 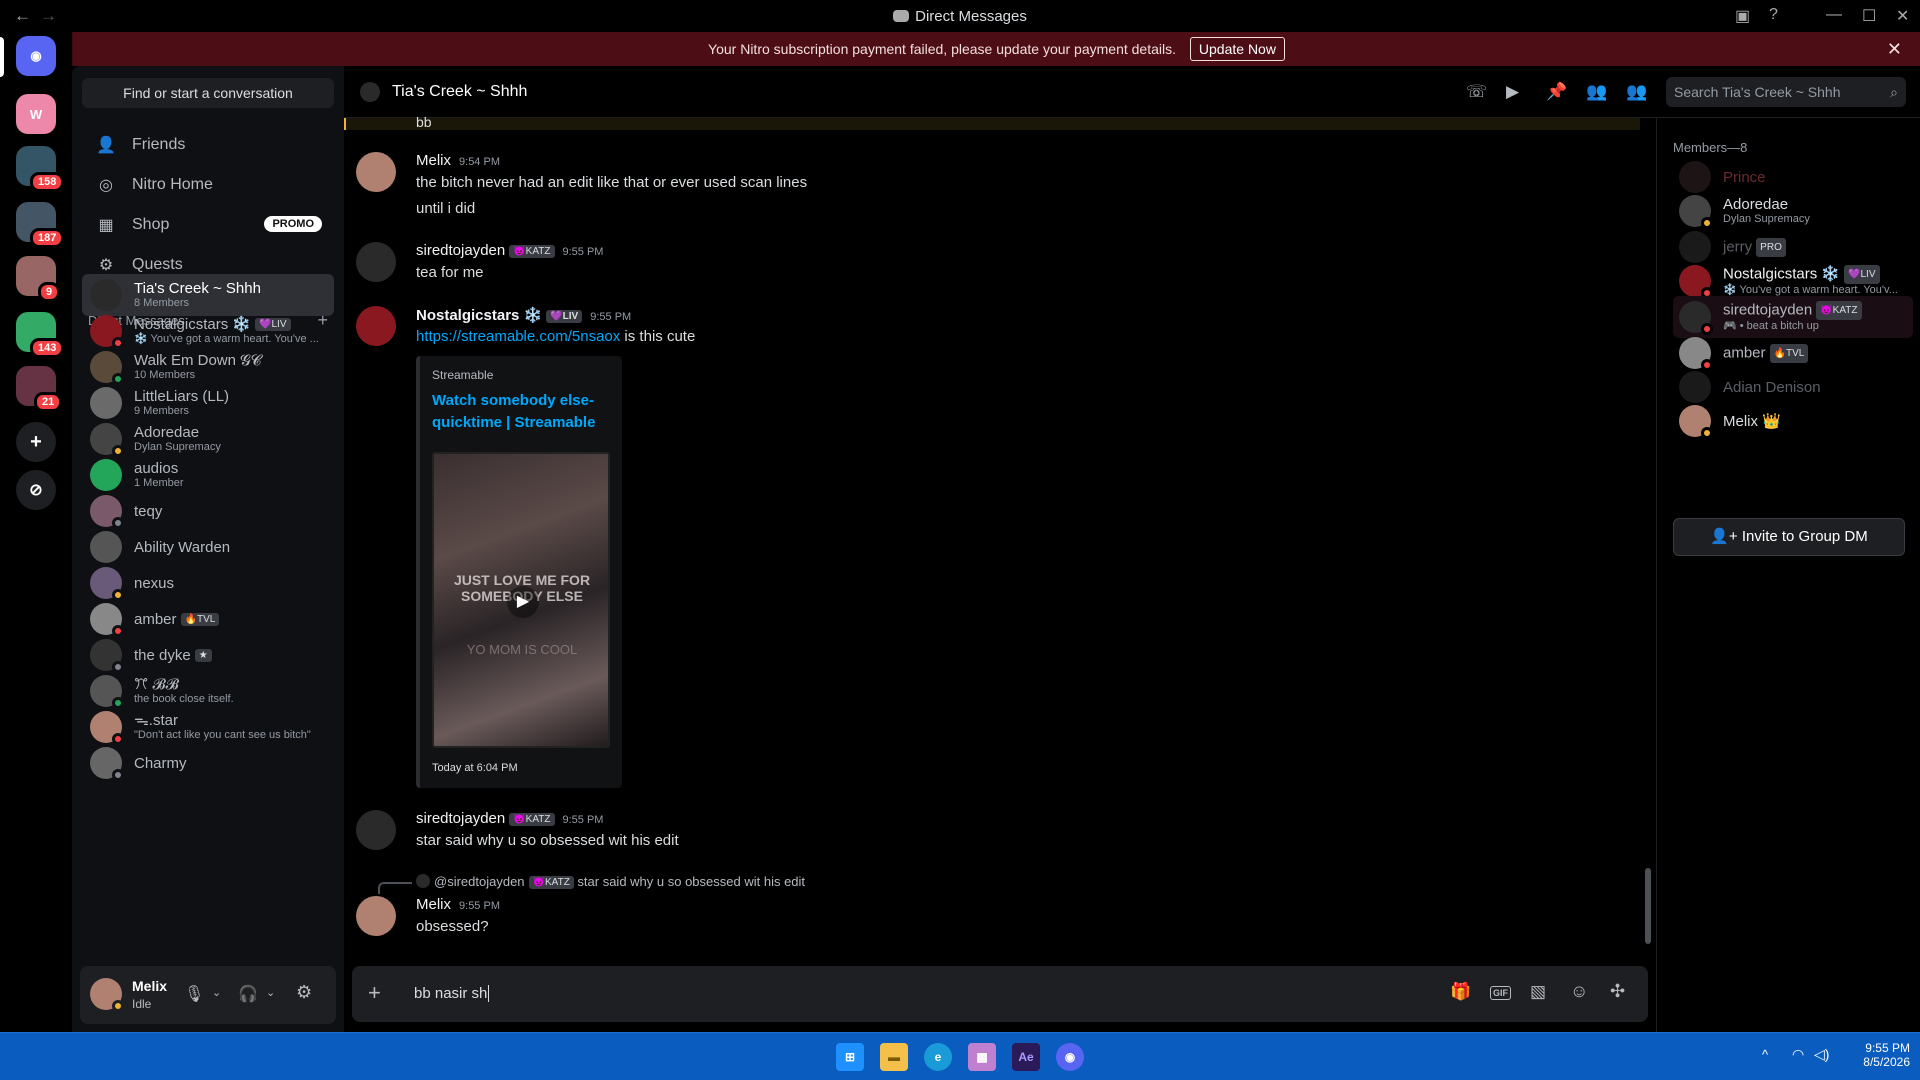 What do you see at coordinates (149, 986) in the screenshot?
I see `user-name: Melix` at bounding box center [149, 986].